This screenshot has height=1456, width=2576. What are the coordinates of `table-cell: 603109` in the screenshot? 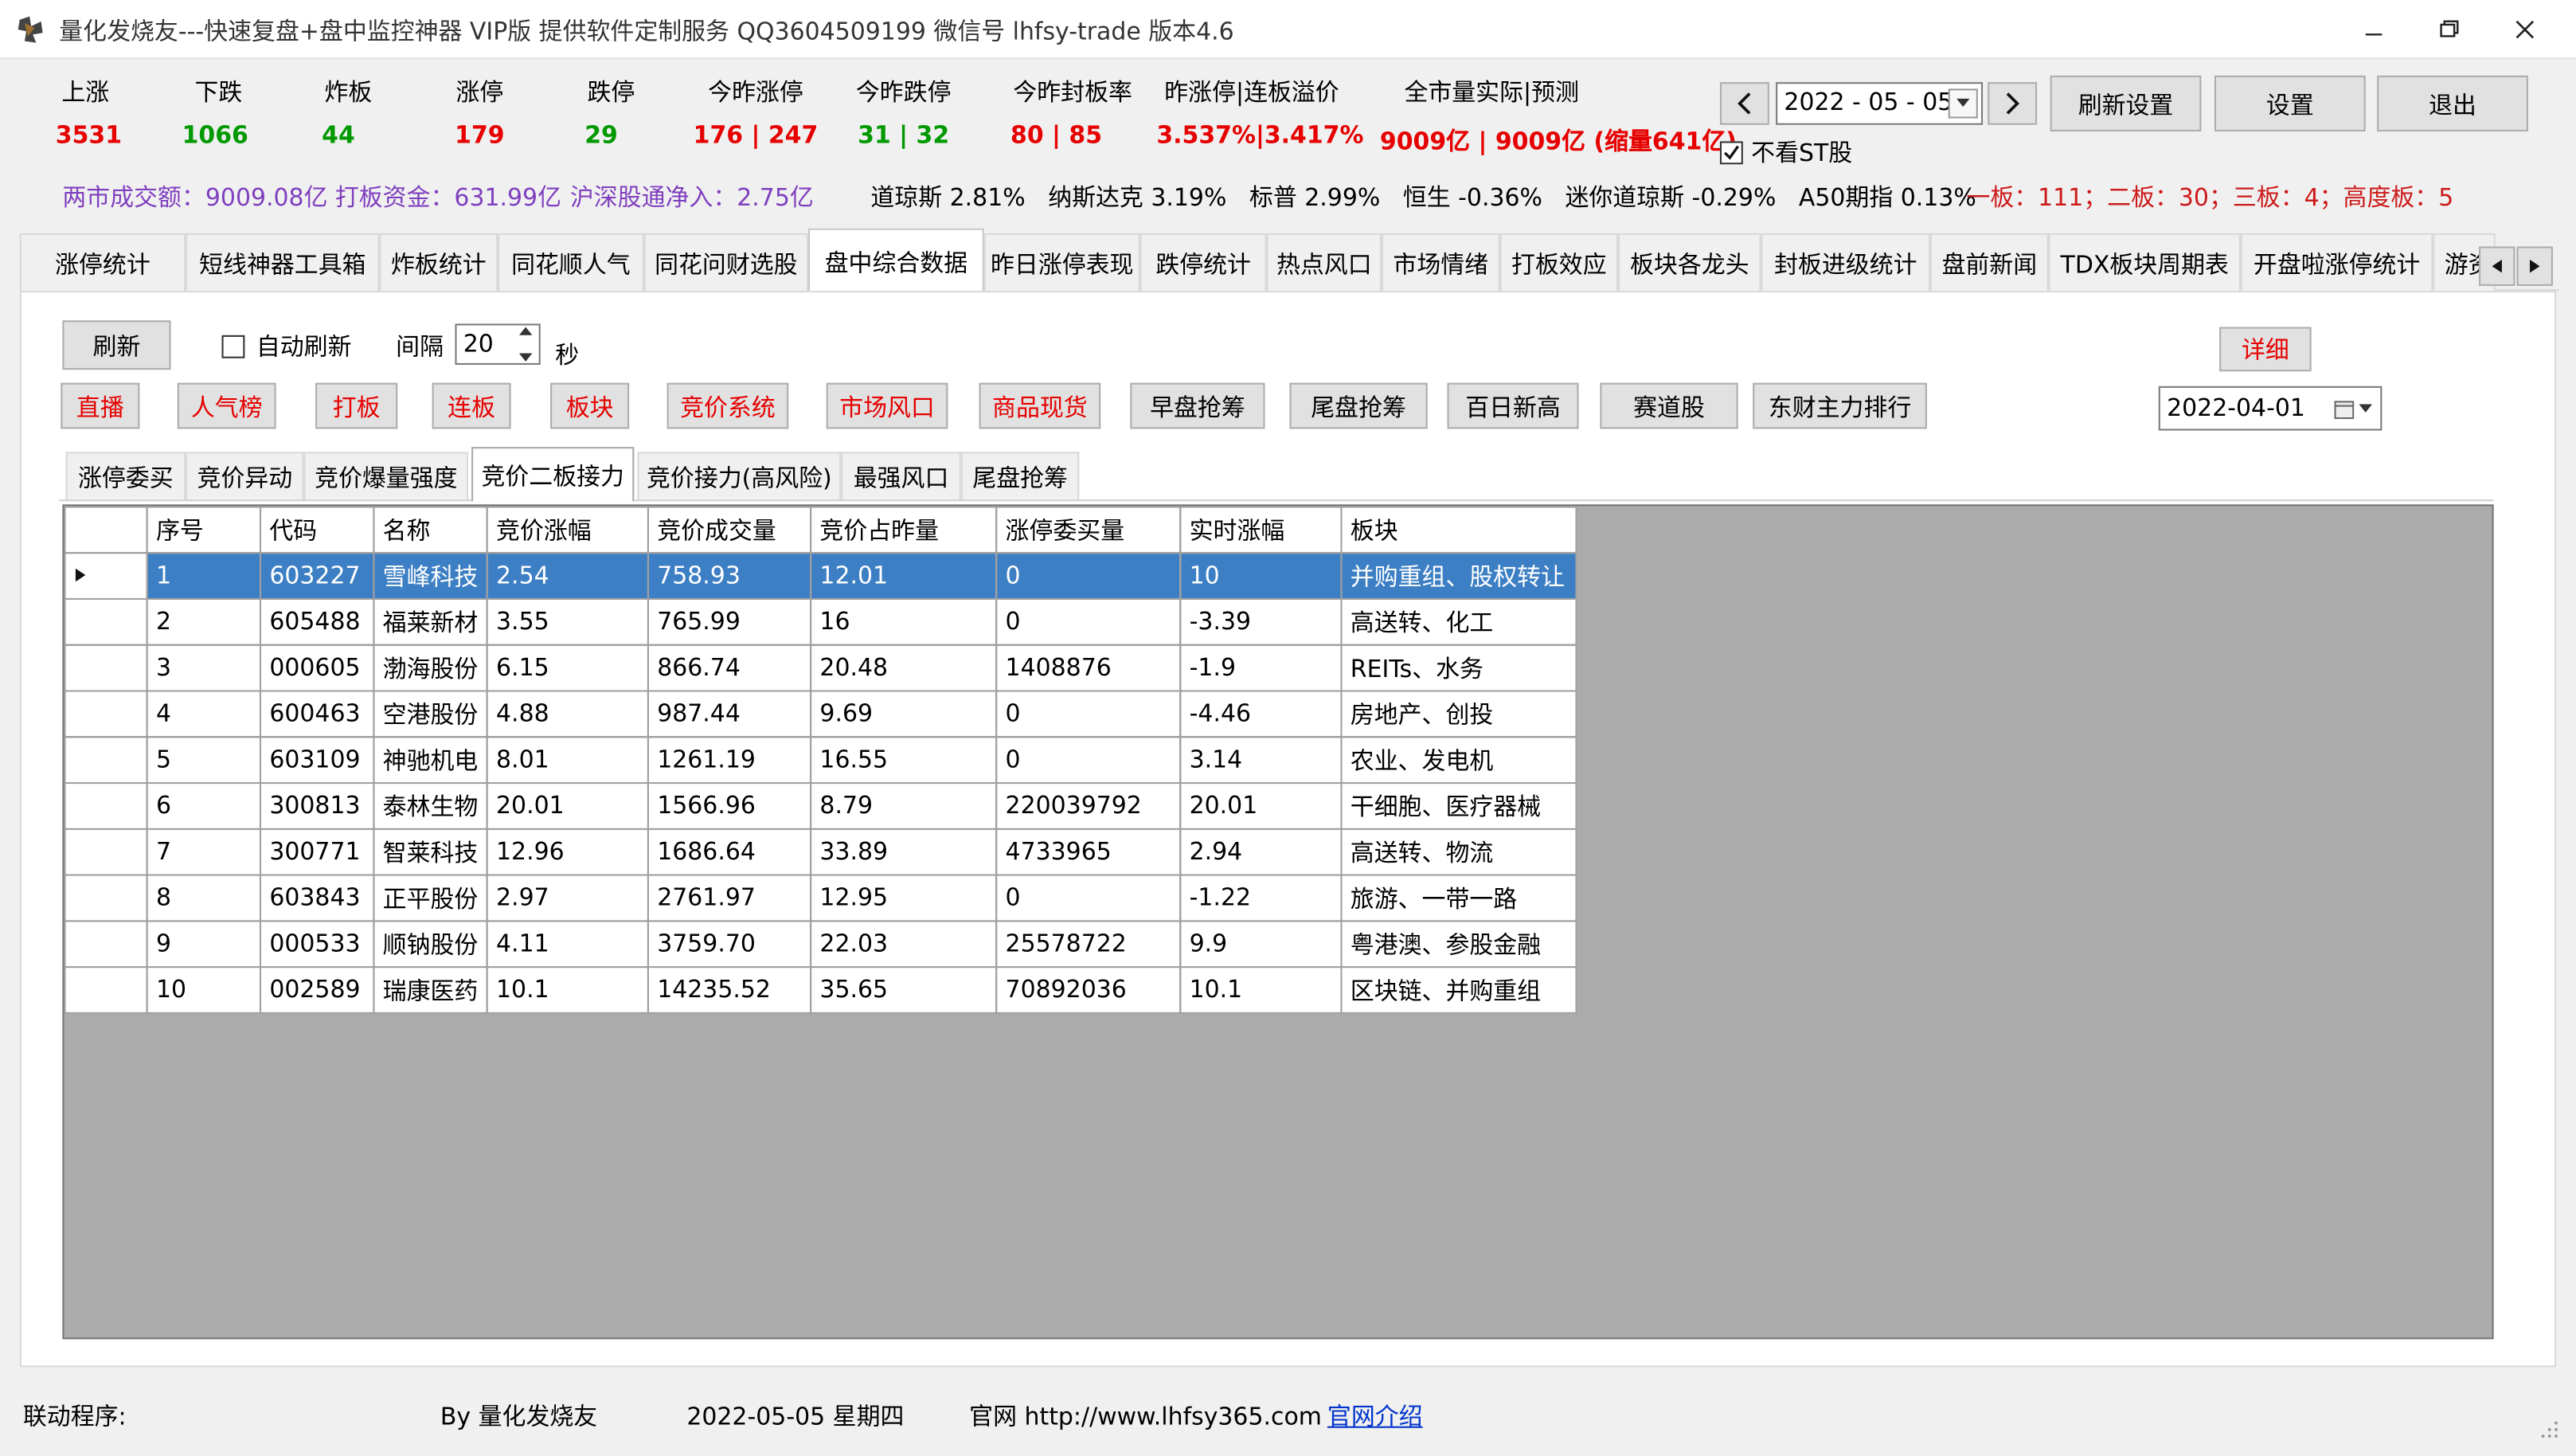 It's located at (317, 760).